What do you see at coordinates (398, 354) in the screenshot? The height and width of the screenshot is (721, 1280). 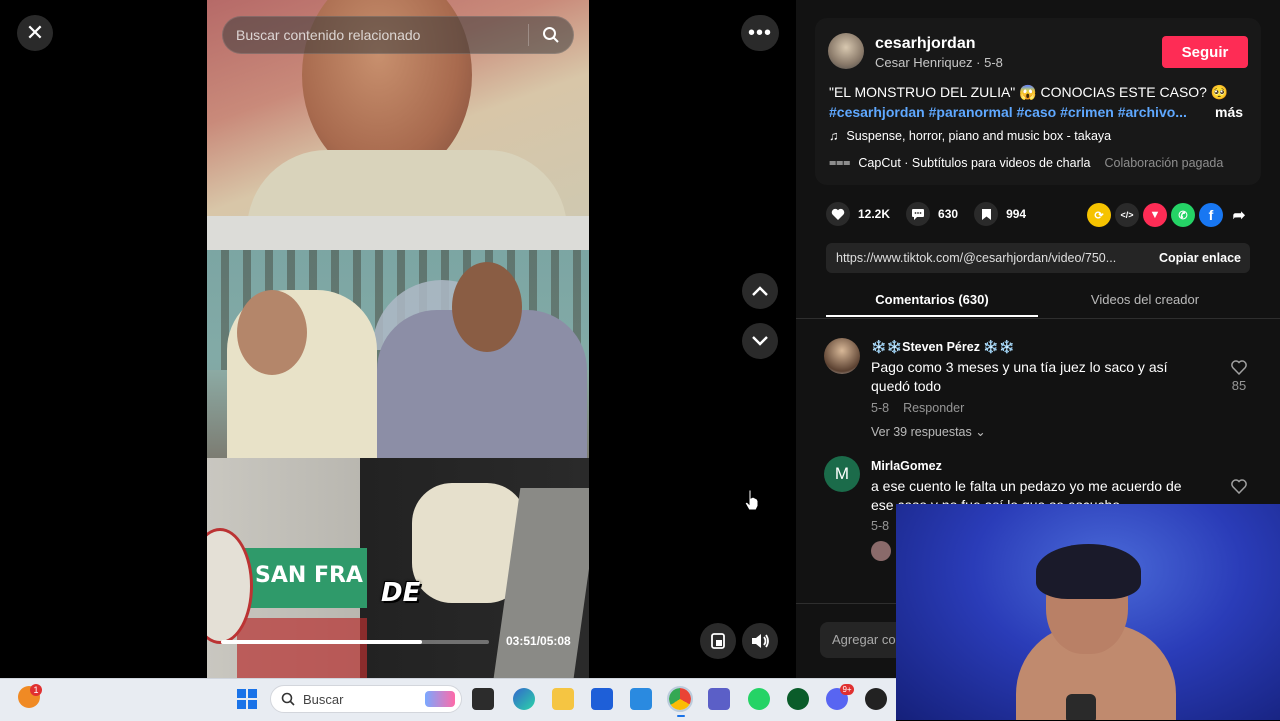 I see `video-frame-middle` at bounding box center [398, 354].